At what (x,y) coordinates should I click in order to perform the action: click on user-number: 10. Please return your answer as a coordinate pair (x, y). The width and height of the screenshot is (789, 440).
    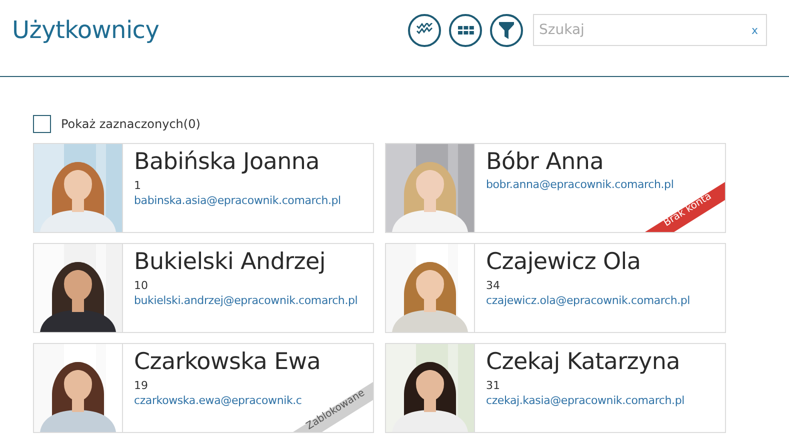
    Looking at the image, I should click on (141, 286).